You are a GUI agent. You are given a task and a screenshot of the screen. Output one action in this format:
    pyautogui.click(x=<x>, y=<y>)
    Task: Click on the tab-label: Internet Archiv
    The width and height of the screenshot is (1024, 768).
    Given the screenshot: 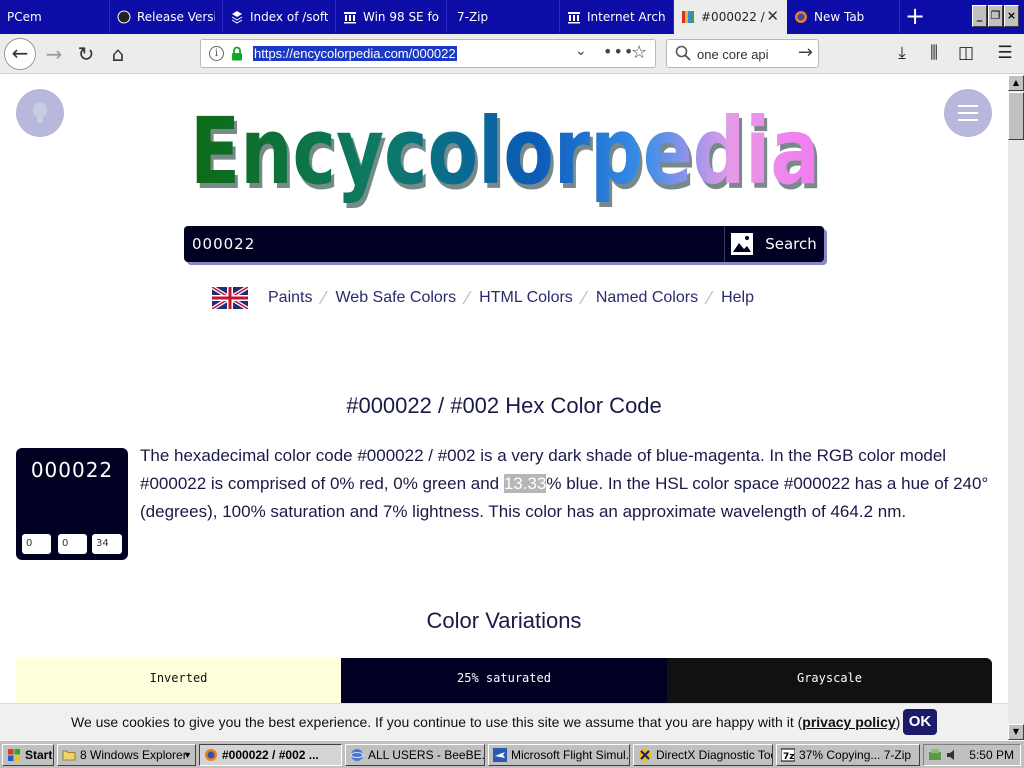 What is the action you would take?
    pyautogui.click(x=626, y=16)
    